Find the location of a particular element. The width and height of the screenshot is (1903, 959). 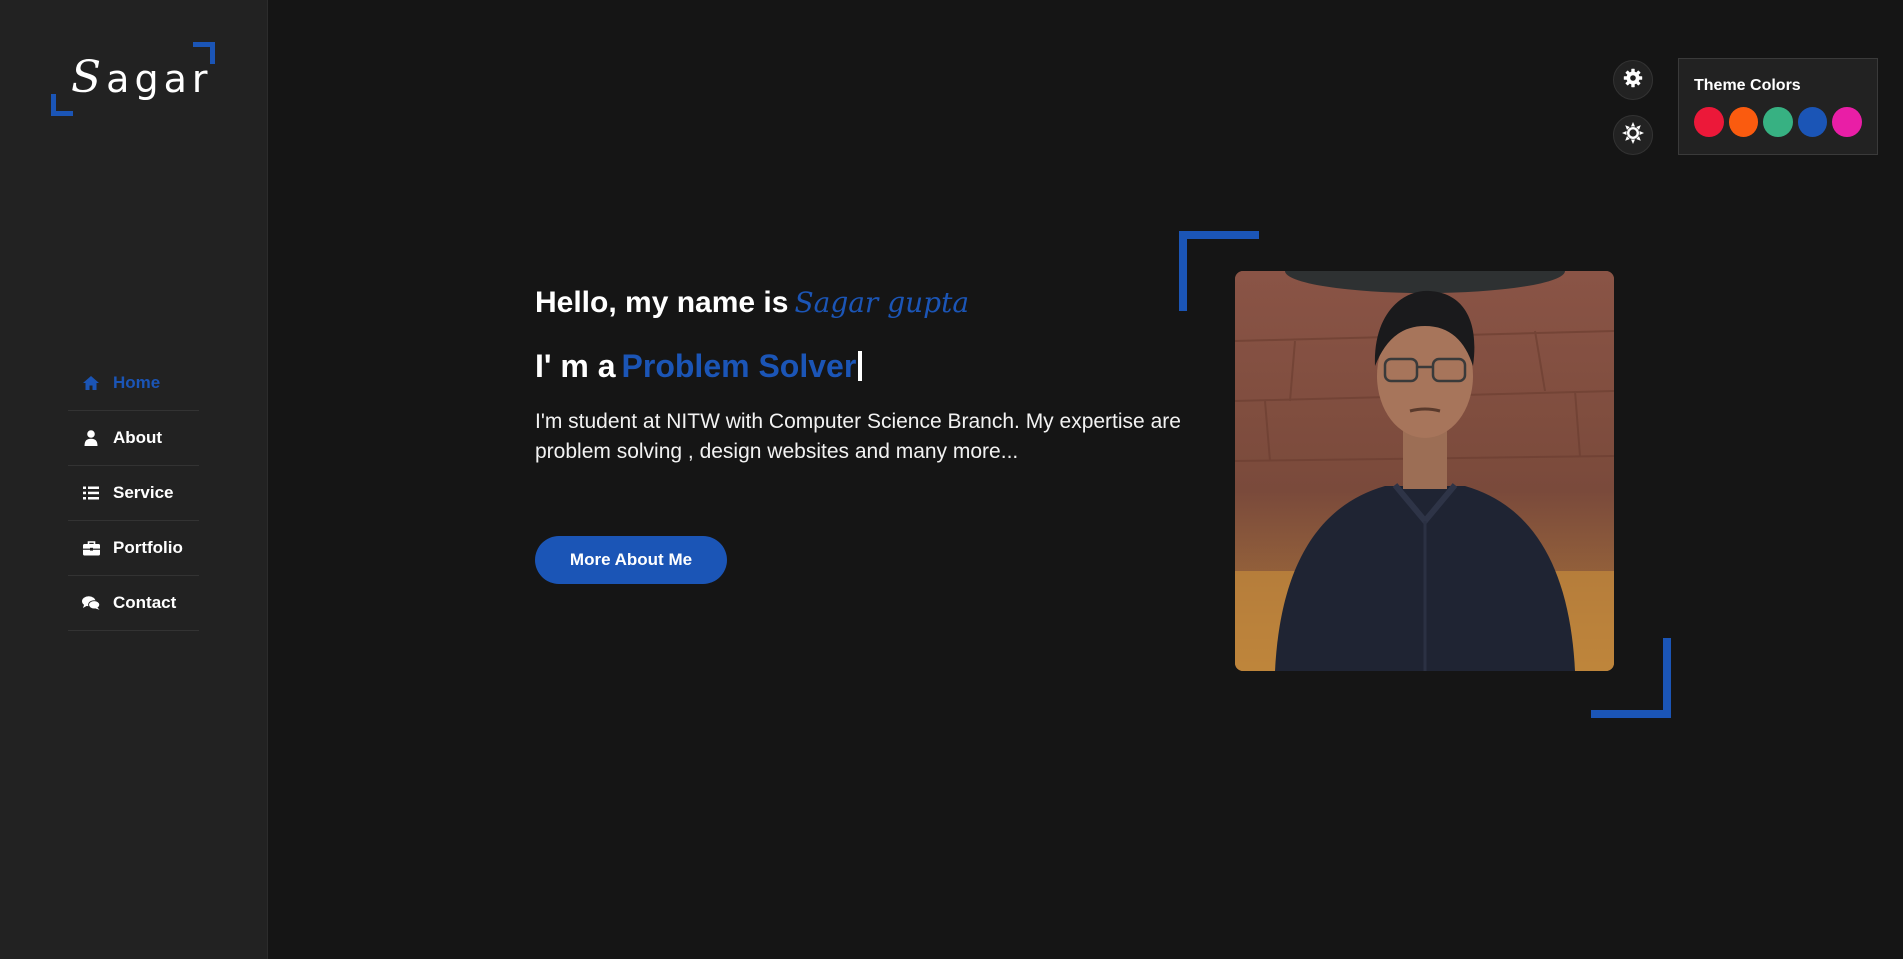

color-swatch-green is located at coordinates (1778, 122).